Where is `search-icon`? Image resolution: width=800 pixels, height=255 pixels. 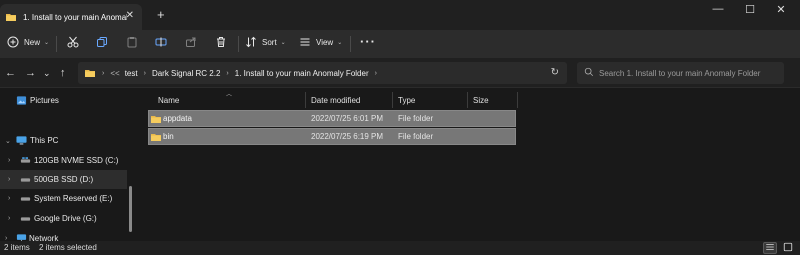 search-icon is located at coordinates (589, 73).